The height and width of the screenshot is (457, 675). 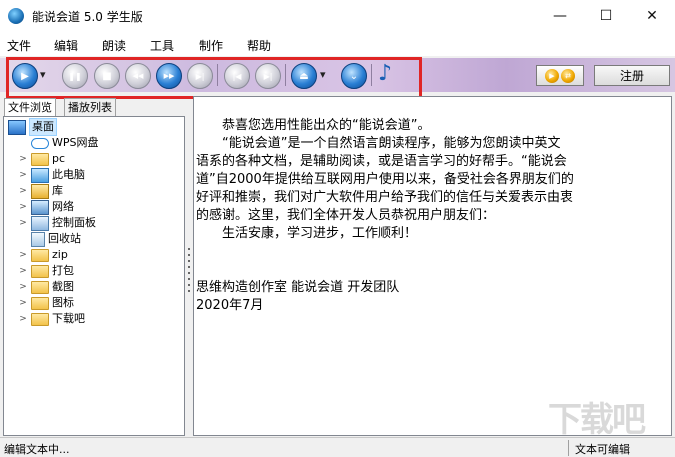 I want to click on window-title: 能说会道 5.0 学生版, so click(x=87, y=17).